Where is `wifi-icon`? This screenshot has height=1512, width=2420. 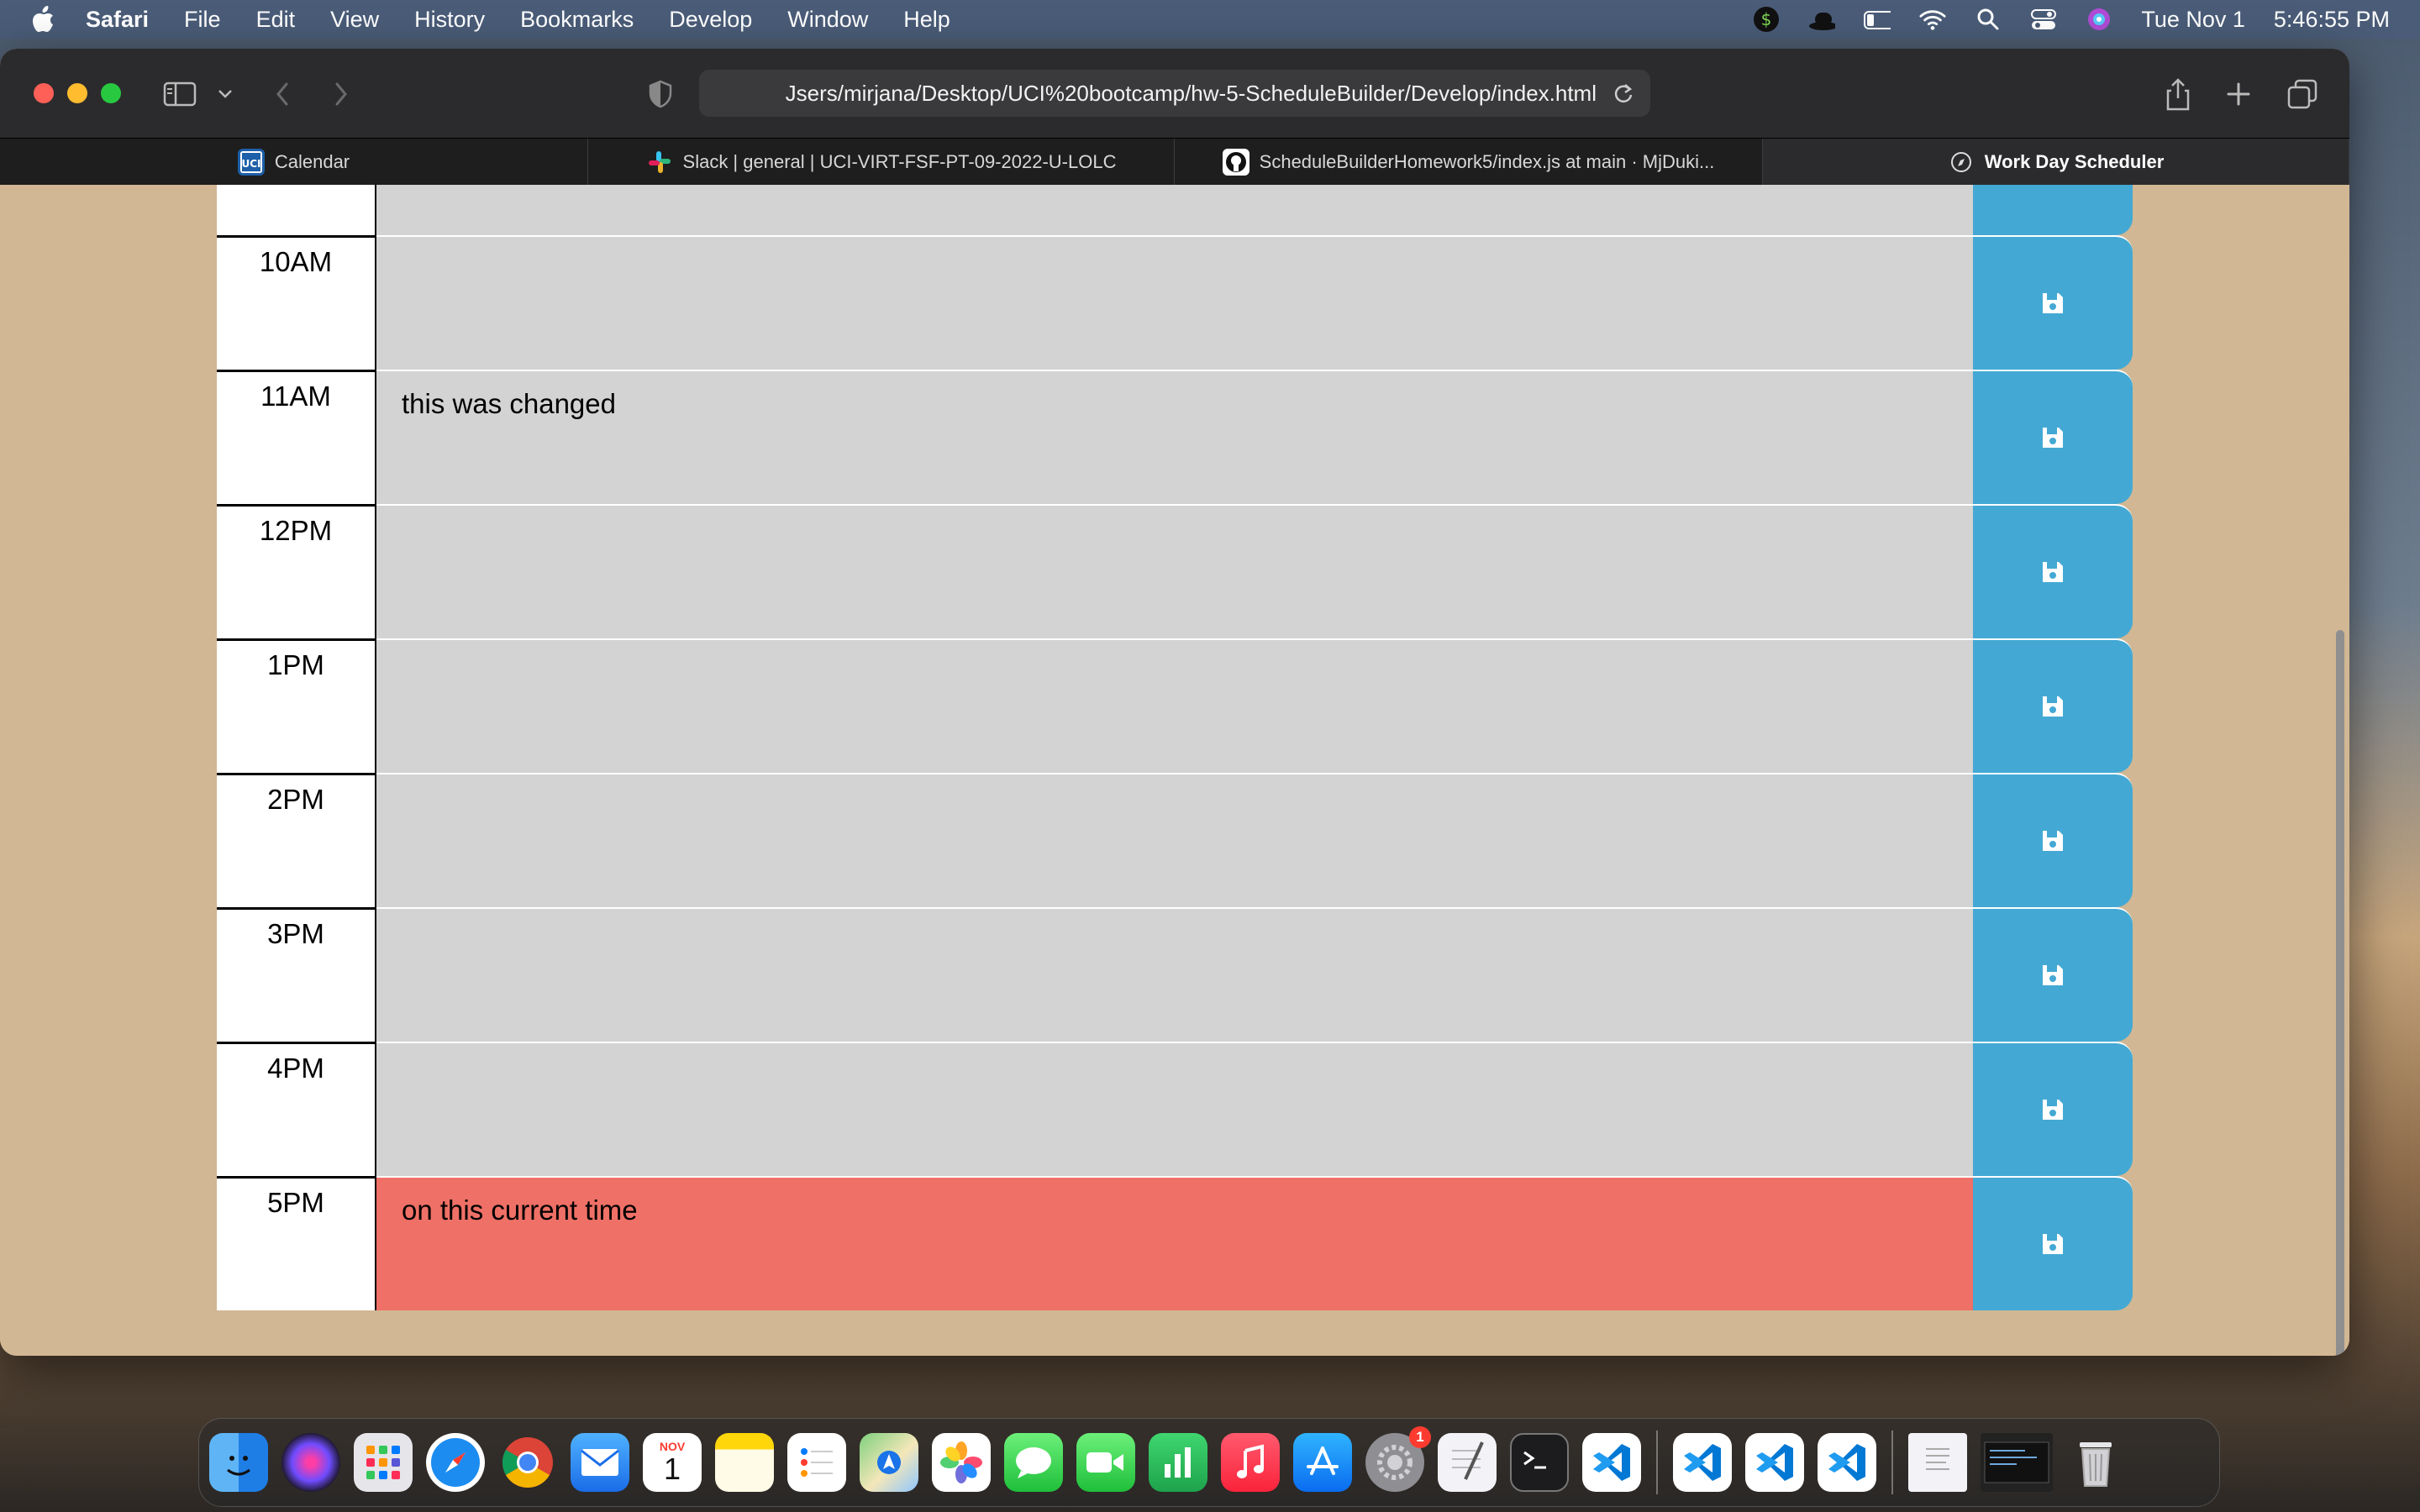 wifi-icon is located at coordinates (1932, 19).